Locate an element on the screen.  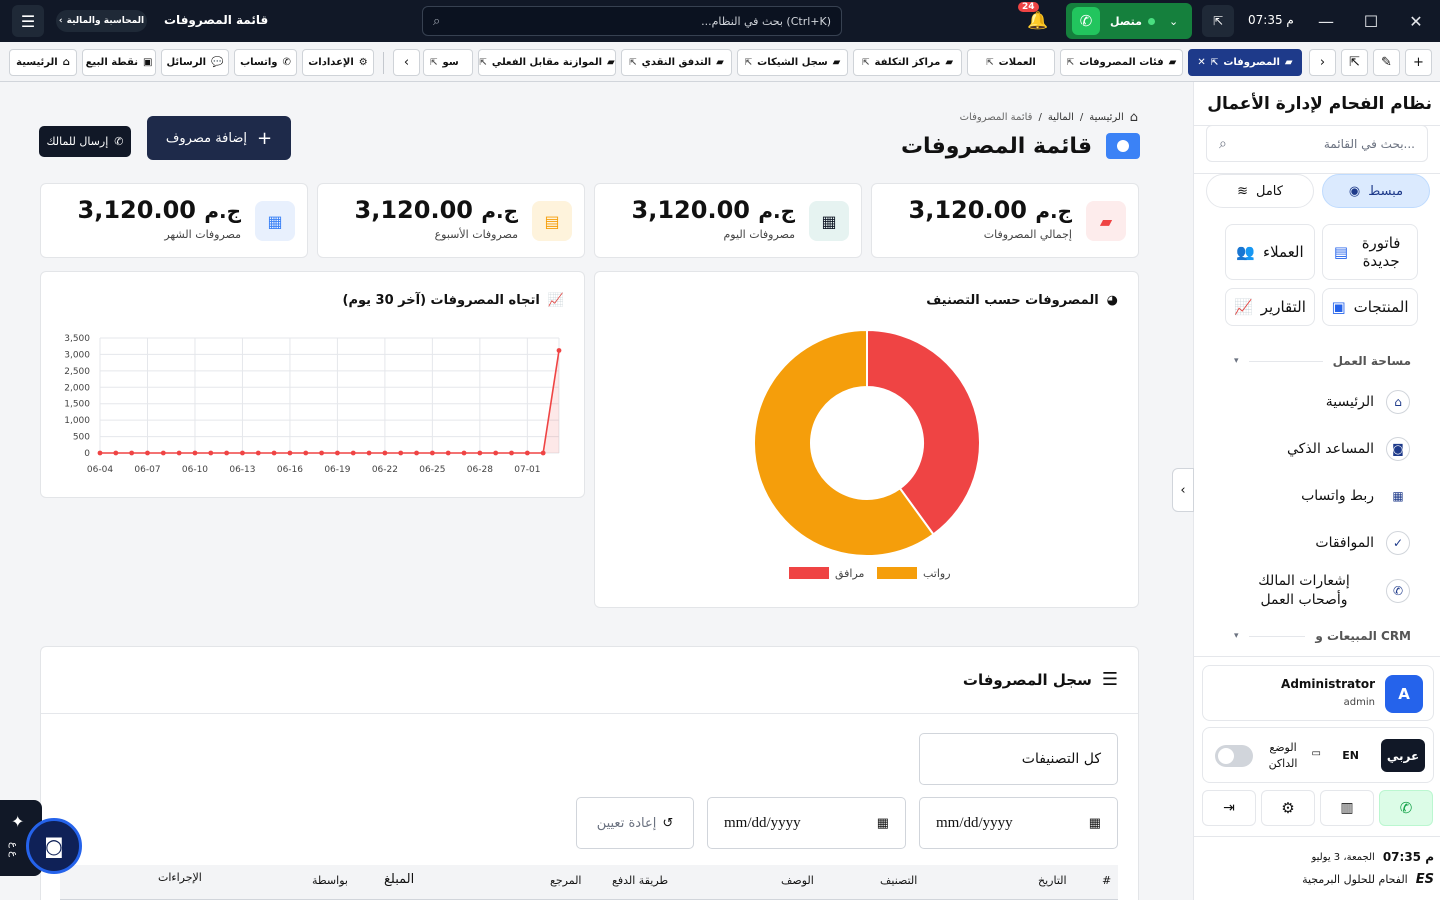
maximize-window-button: ☐ is located at coordinates (1371, 21).